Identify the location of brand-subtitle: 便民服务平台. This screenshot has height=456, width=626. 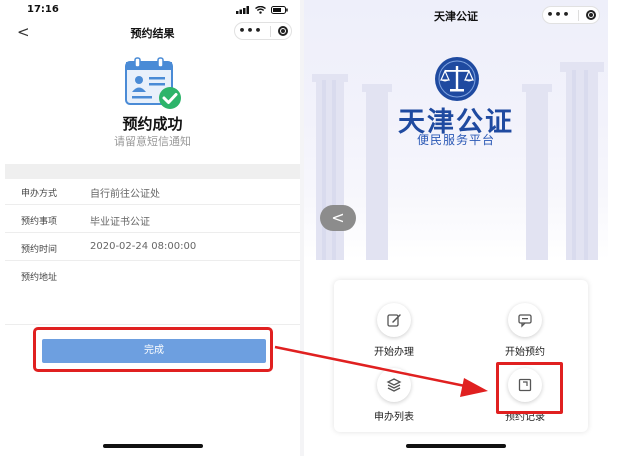
(455, 140).